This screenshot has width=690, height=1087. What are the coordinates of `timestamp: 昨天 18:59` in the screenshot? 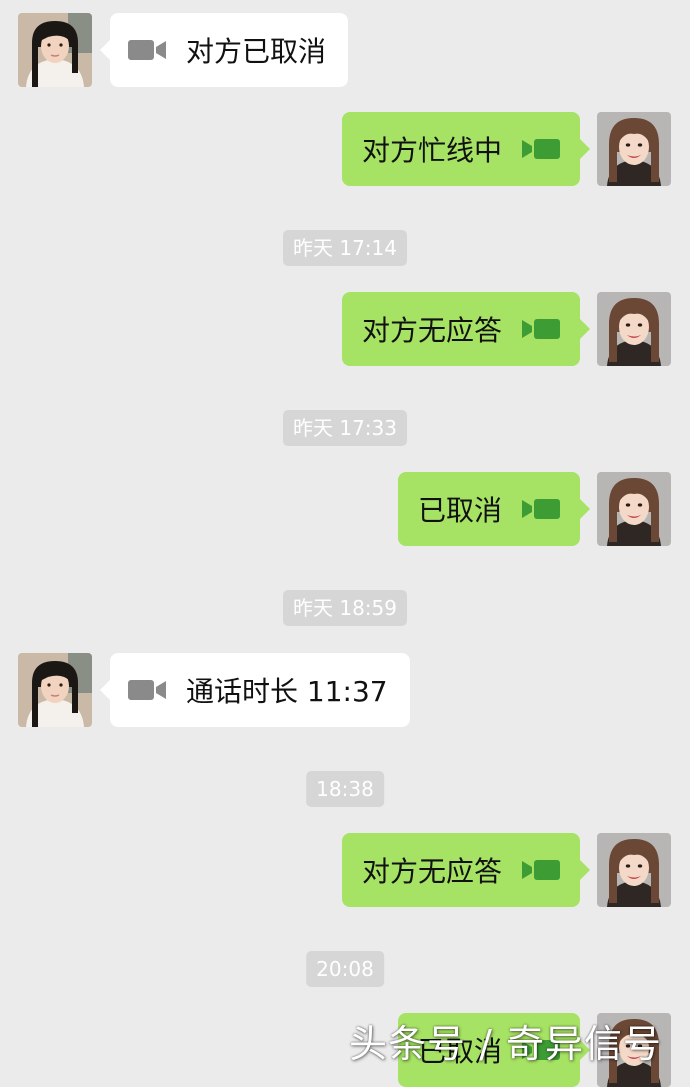 It's located at (345, 608).